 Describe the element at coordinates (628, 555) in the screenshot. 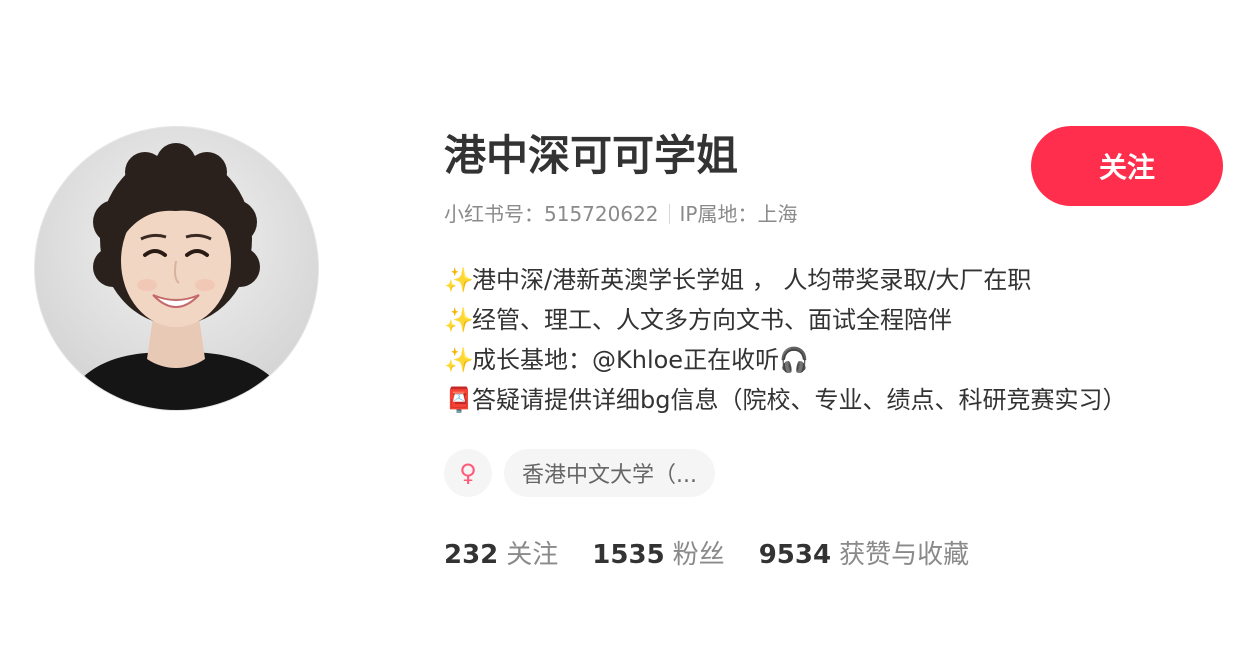

I see `stat-value: 1535` at that location.